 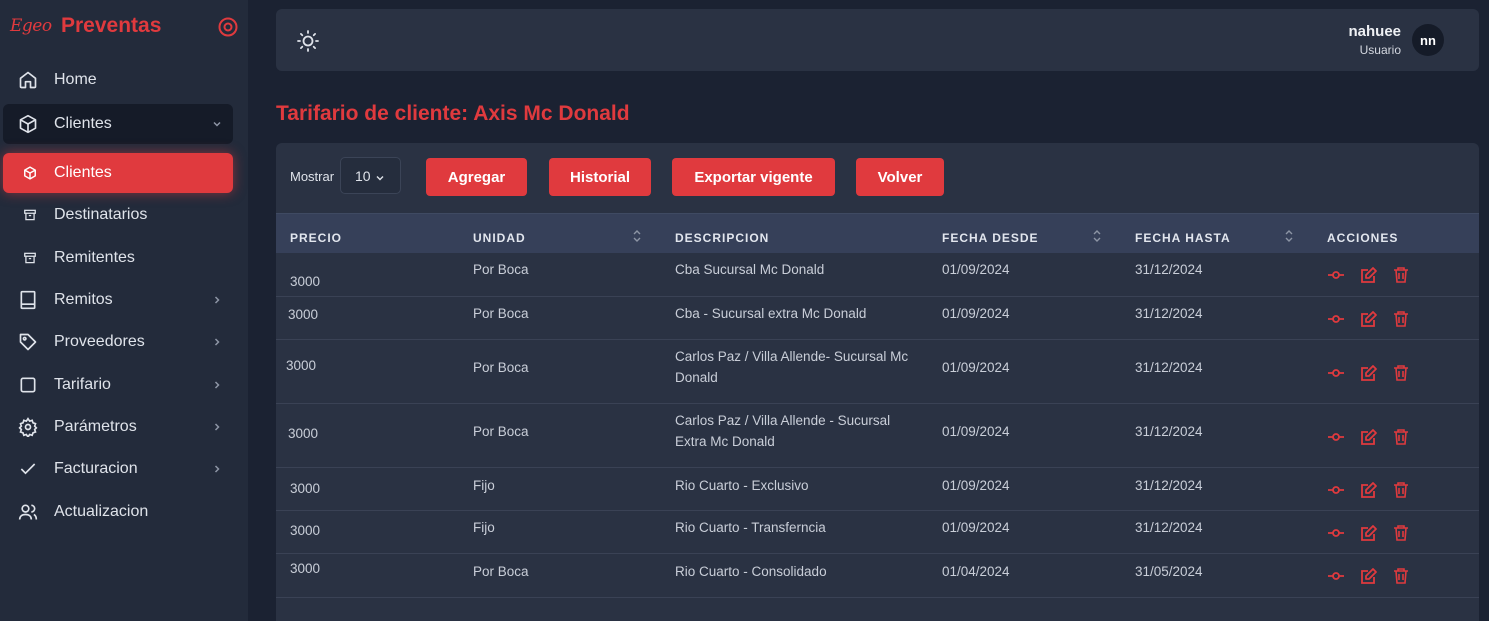 What do you see at coordinates (111, 25) in the screenshot?
I see `app-name: Preventas` at bounding box center [111, 25].